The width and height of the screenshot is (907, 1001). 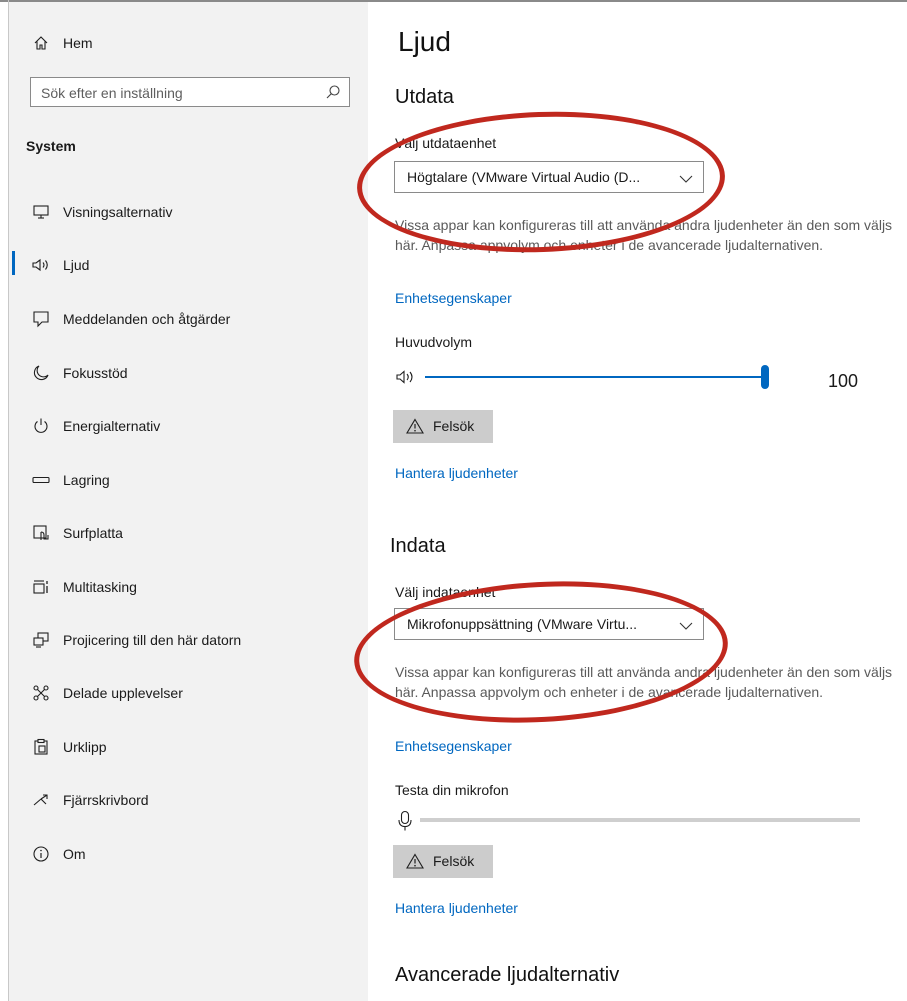 I want to click on volume-speaker-icon, so click(x=407, y=379).